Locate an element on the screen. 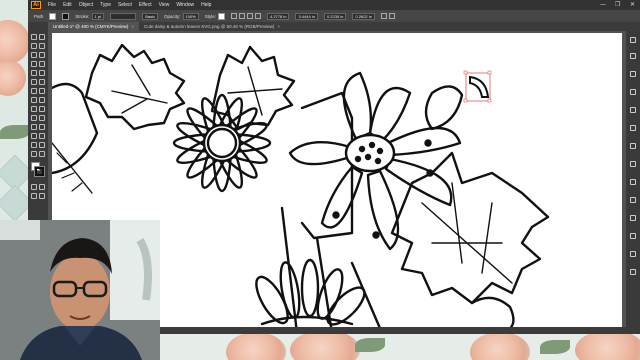  symbol-sprayer-tool-icon is located at coordinates (34, 136).